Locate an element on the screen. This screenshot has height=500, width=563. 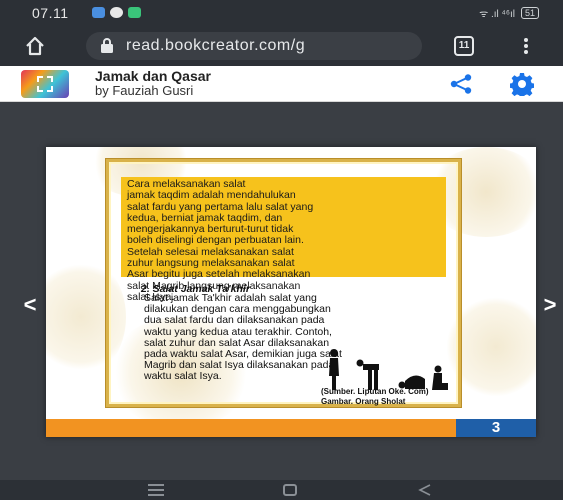
home-icon is located at coordinates (35, 46).